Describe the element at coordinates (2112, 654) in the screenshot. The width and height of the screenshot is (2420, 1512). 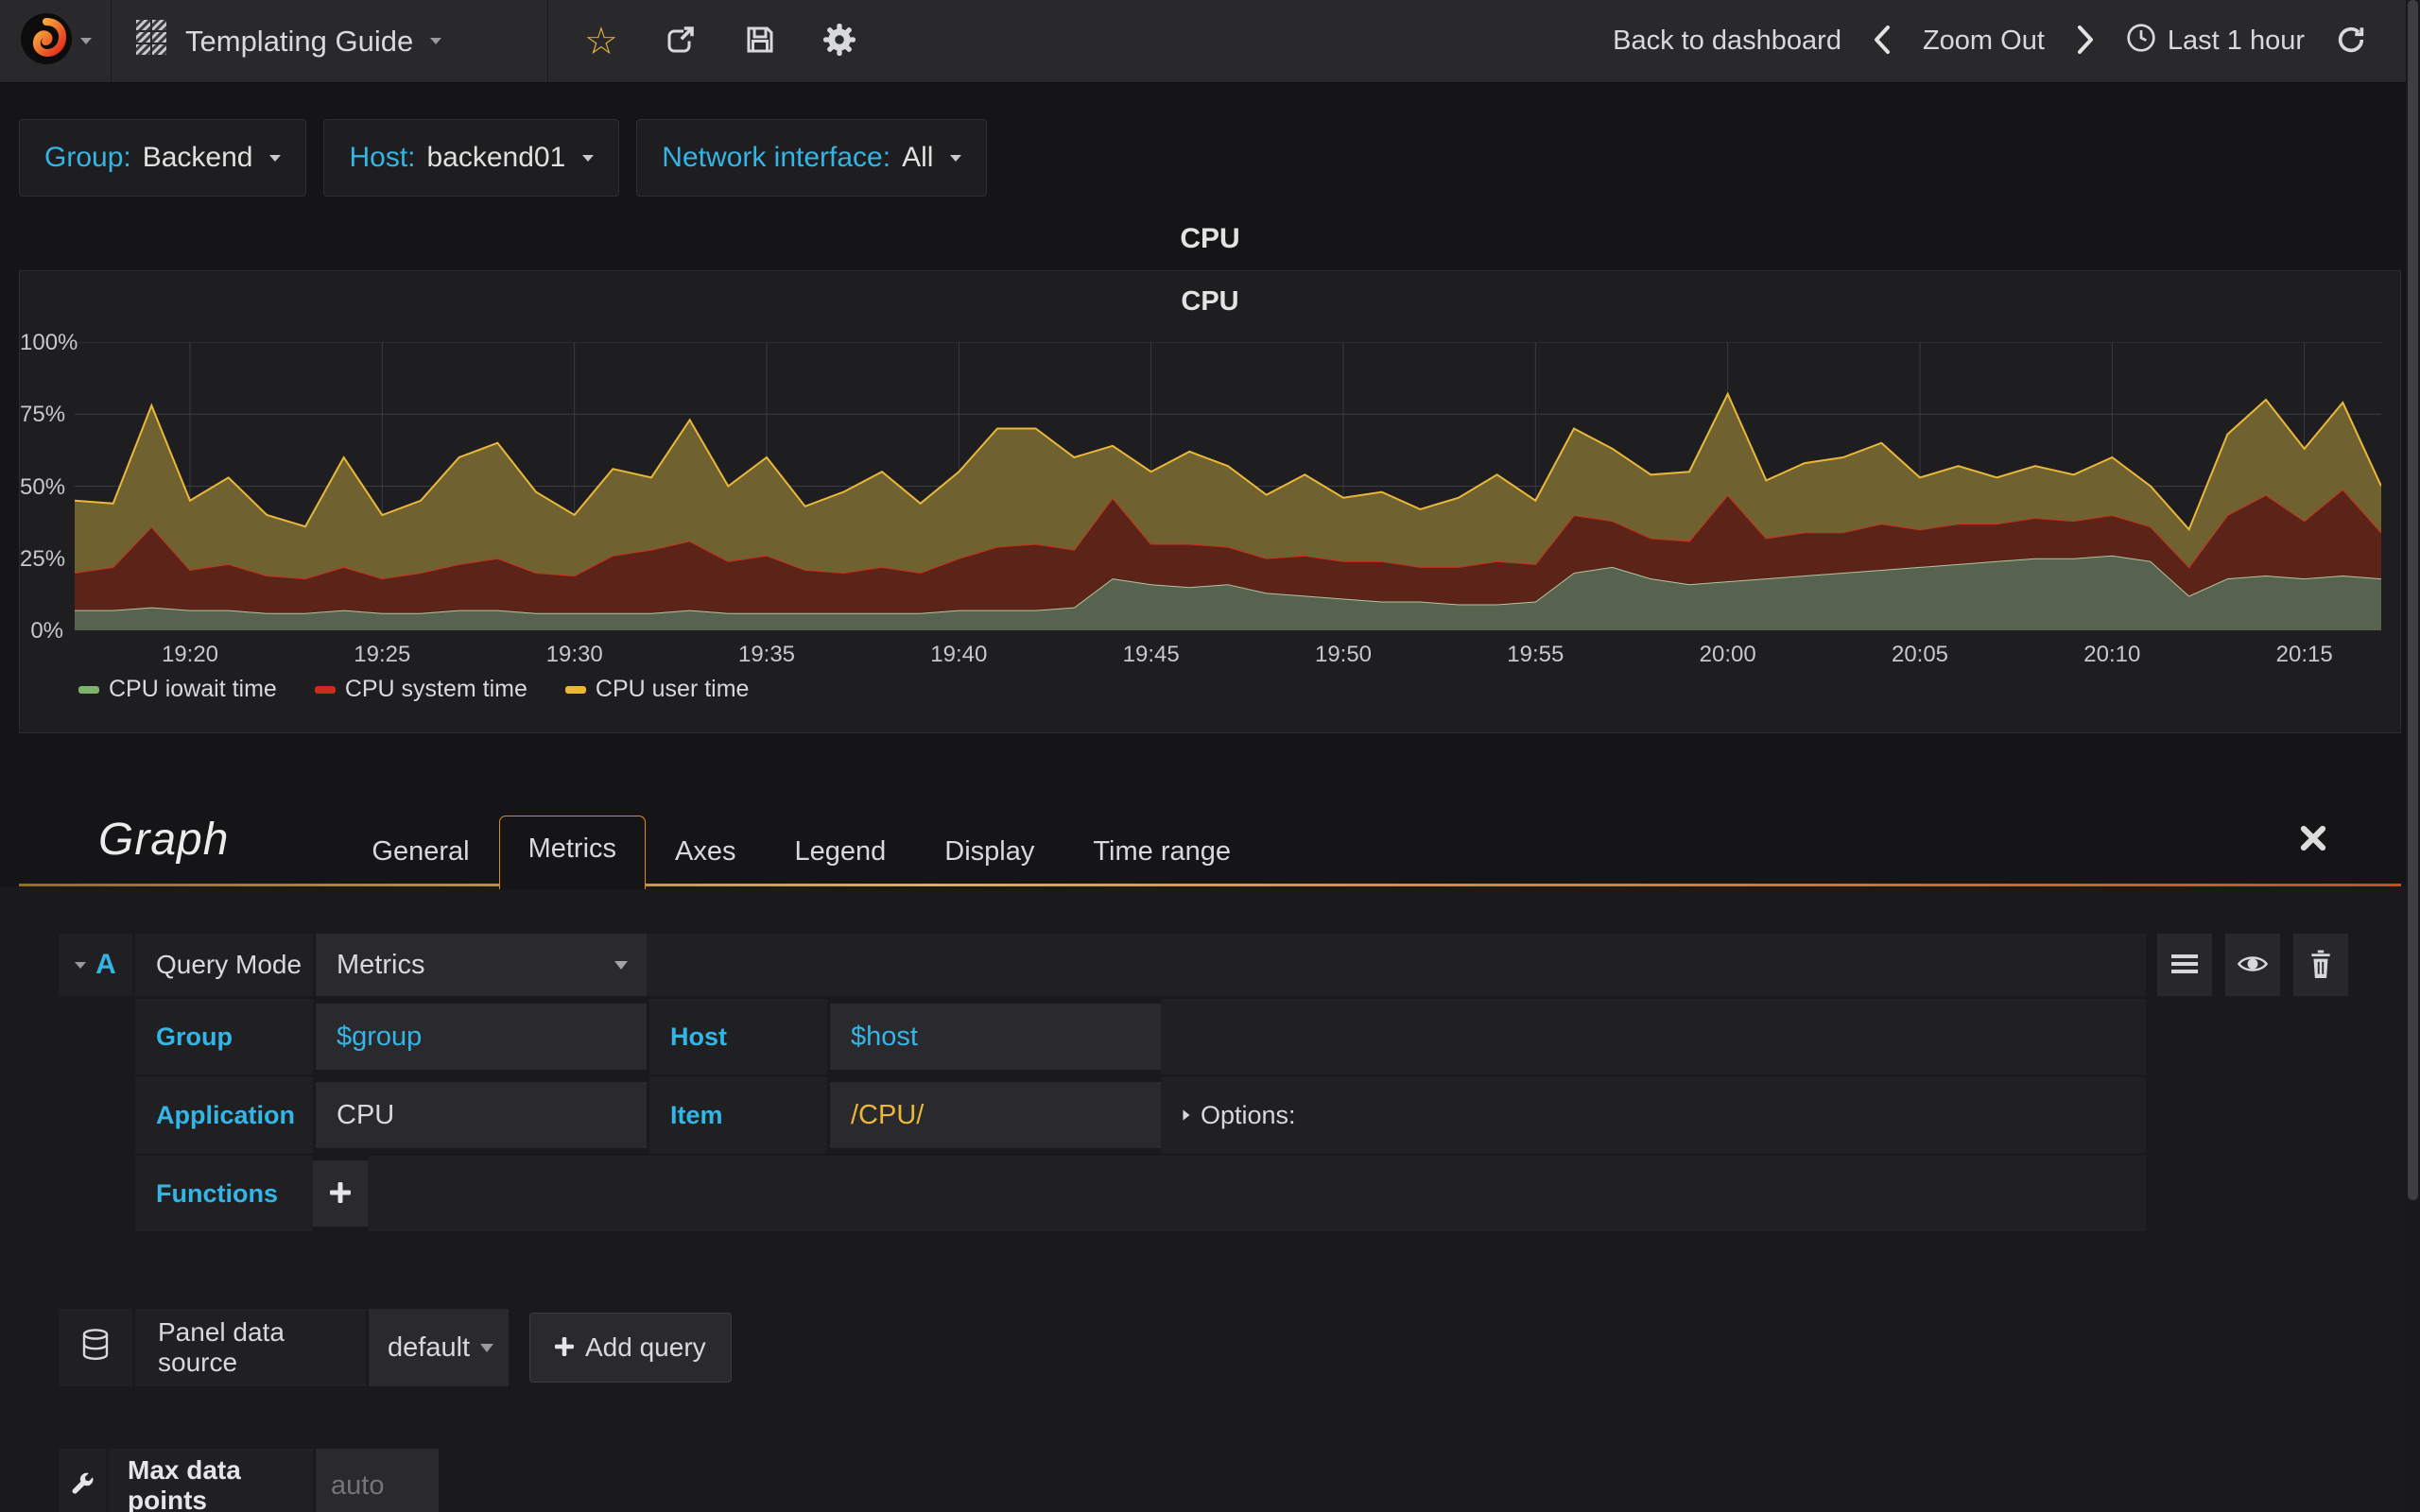
I see `x-axis-label: 20:10` at that location.